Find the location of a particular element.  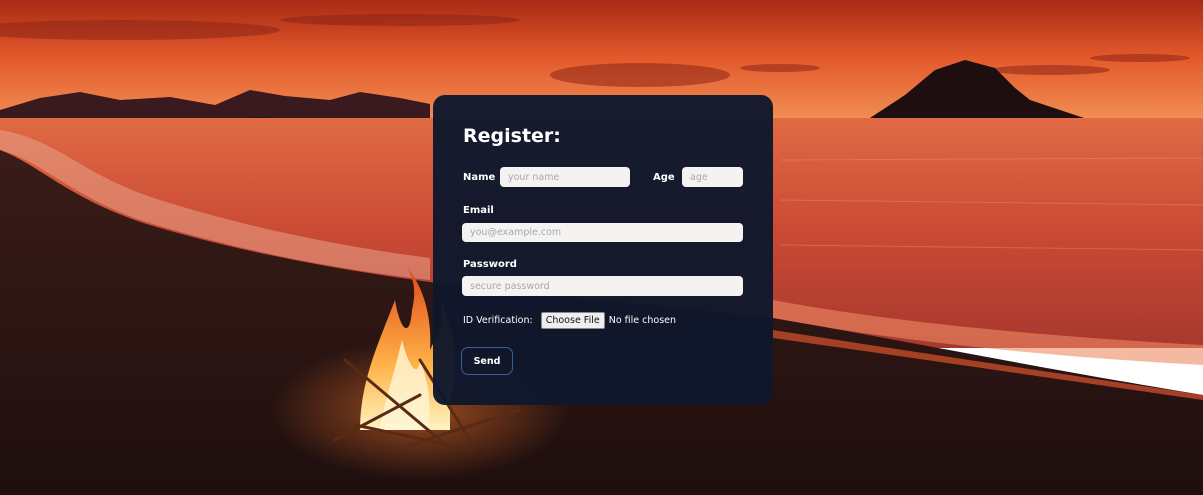

password-input is located at coordinates (602, 286).